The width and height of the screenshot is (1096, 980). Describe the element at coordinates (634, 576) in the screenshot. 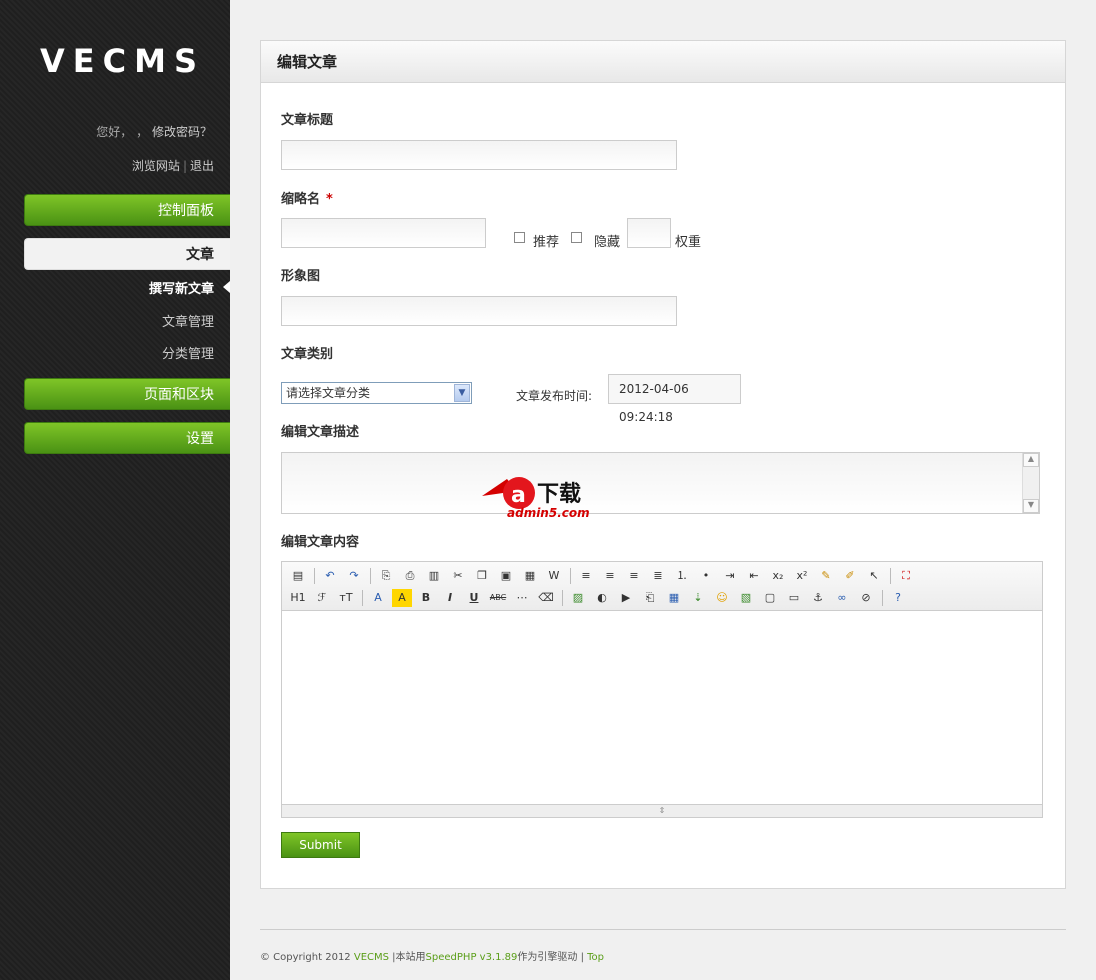

I see `align-right-icon: ≡` at that location.